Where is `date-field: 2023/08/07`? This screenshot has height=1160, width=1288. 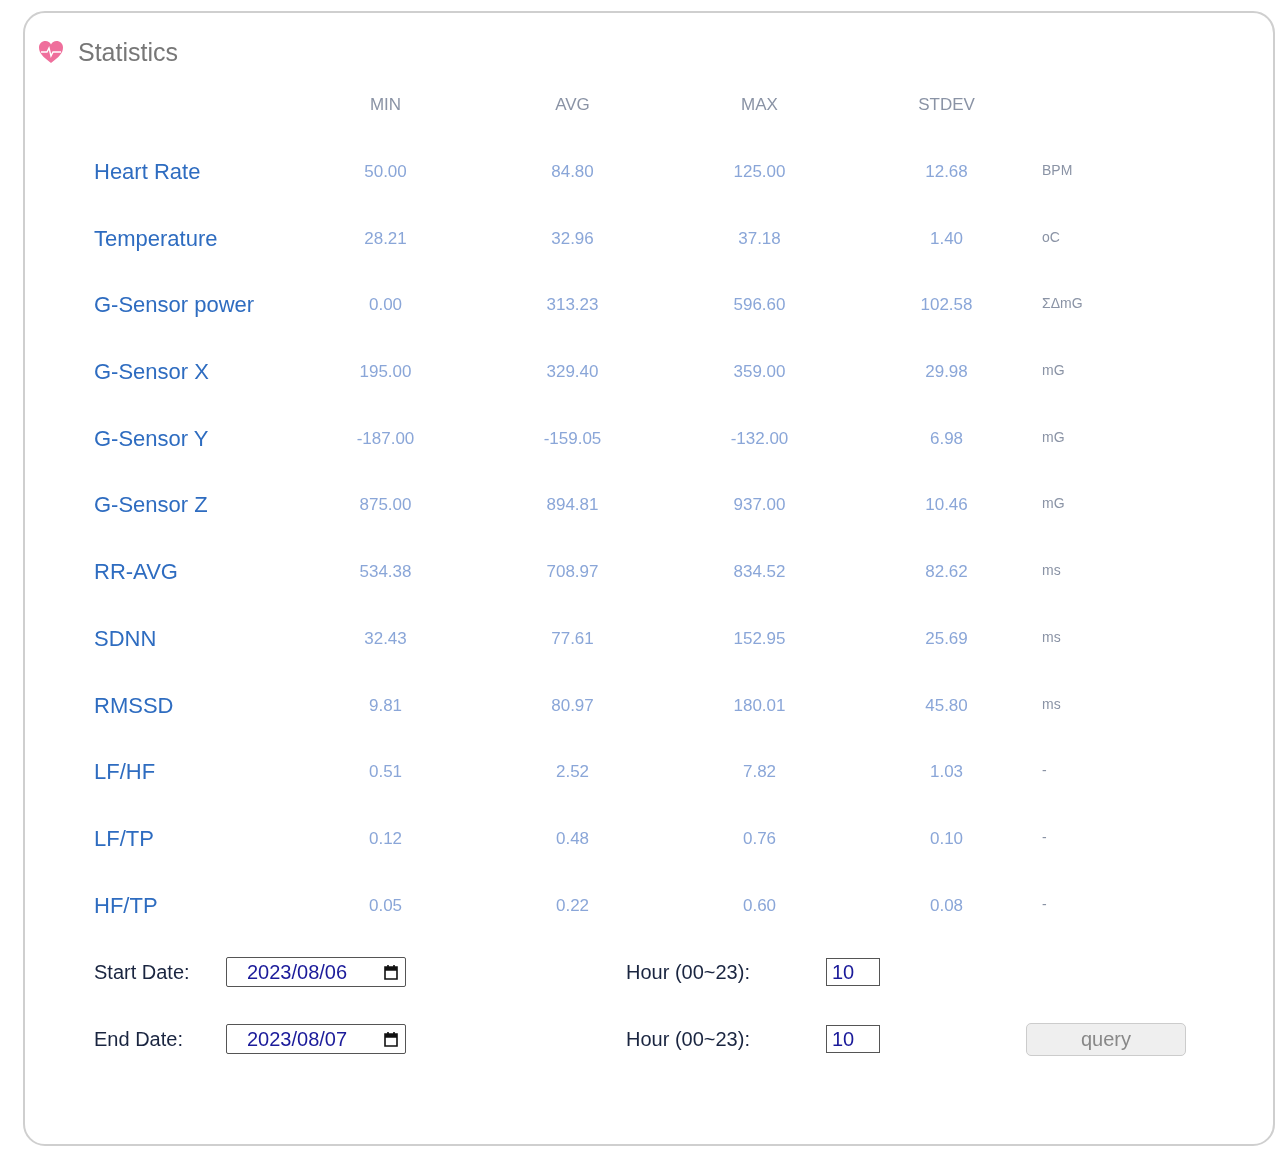
date-field: 2023/08/07 is located at coordinates (316, 1039).